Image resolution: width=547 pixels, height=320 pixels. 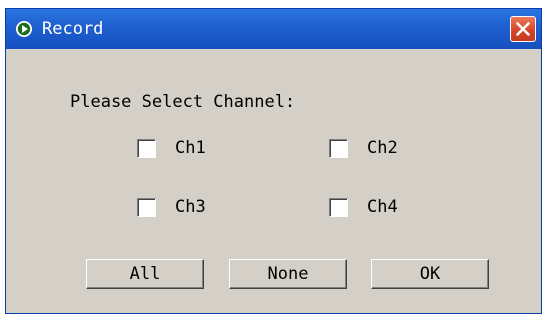 What do you see at coordinates (145, 274) in the screenshot?
I see `all-button: All` at bounding box center [145, 274].